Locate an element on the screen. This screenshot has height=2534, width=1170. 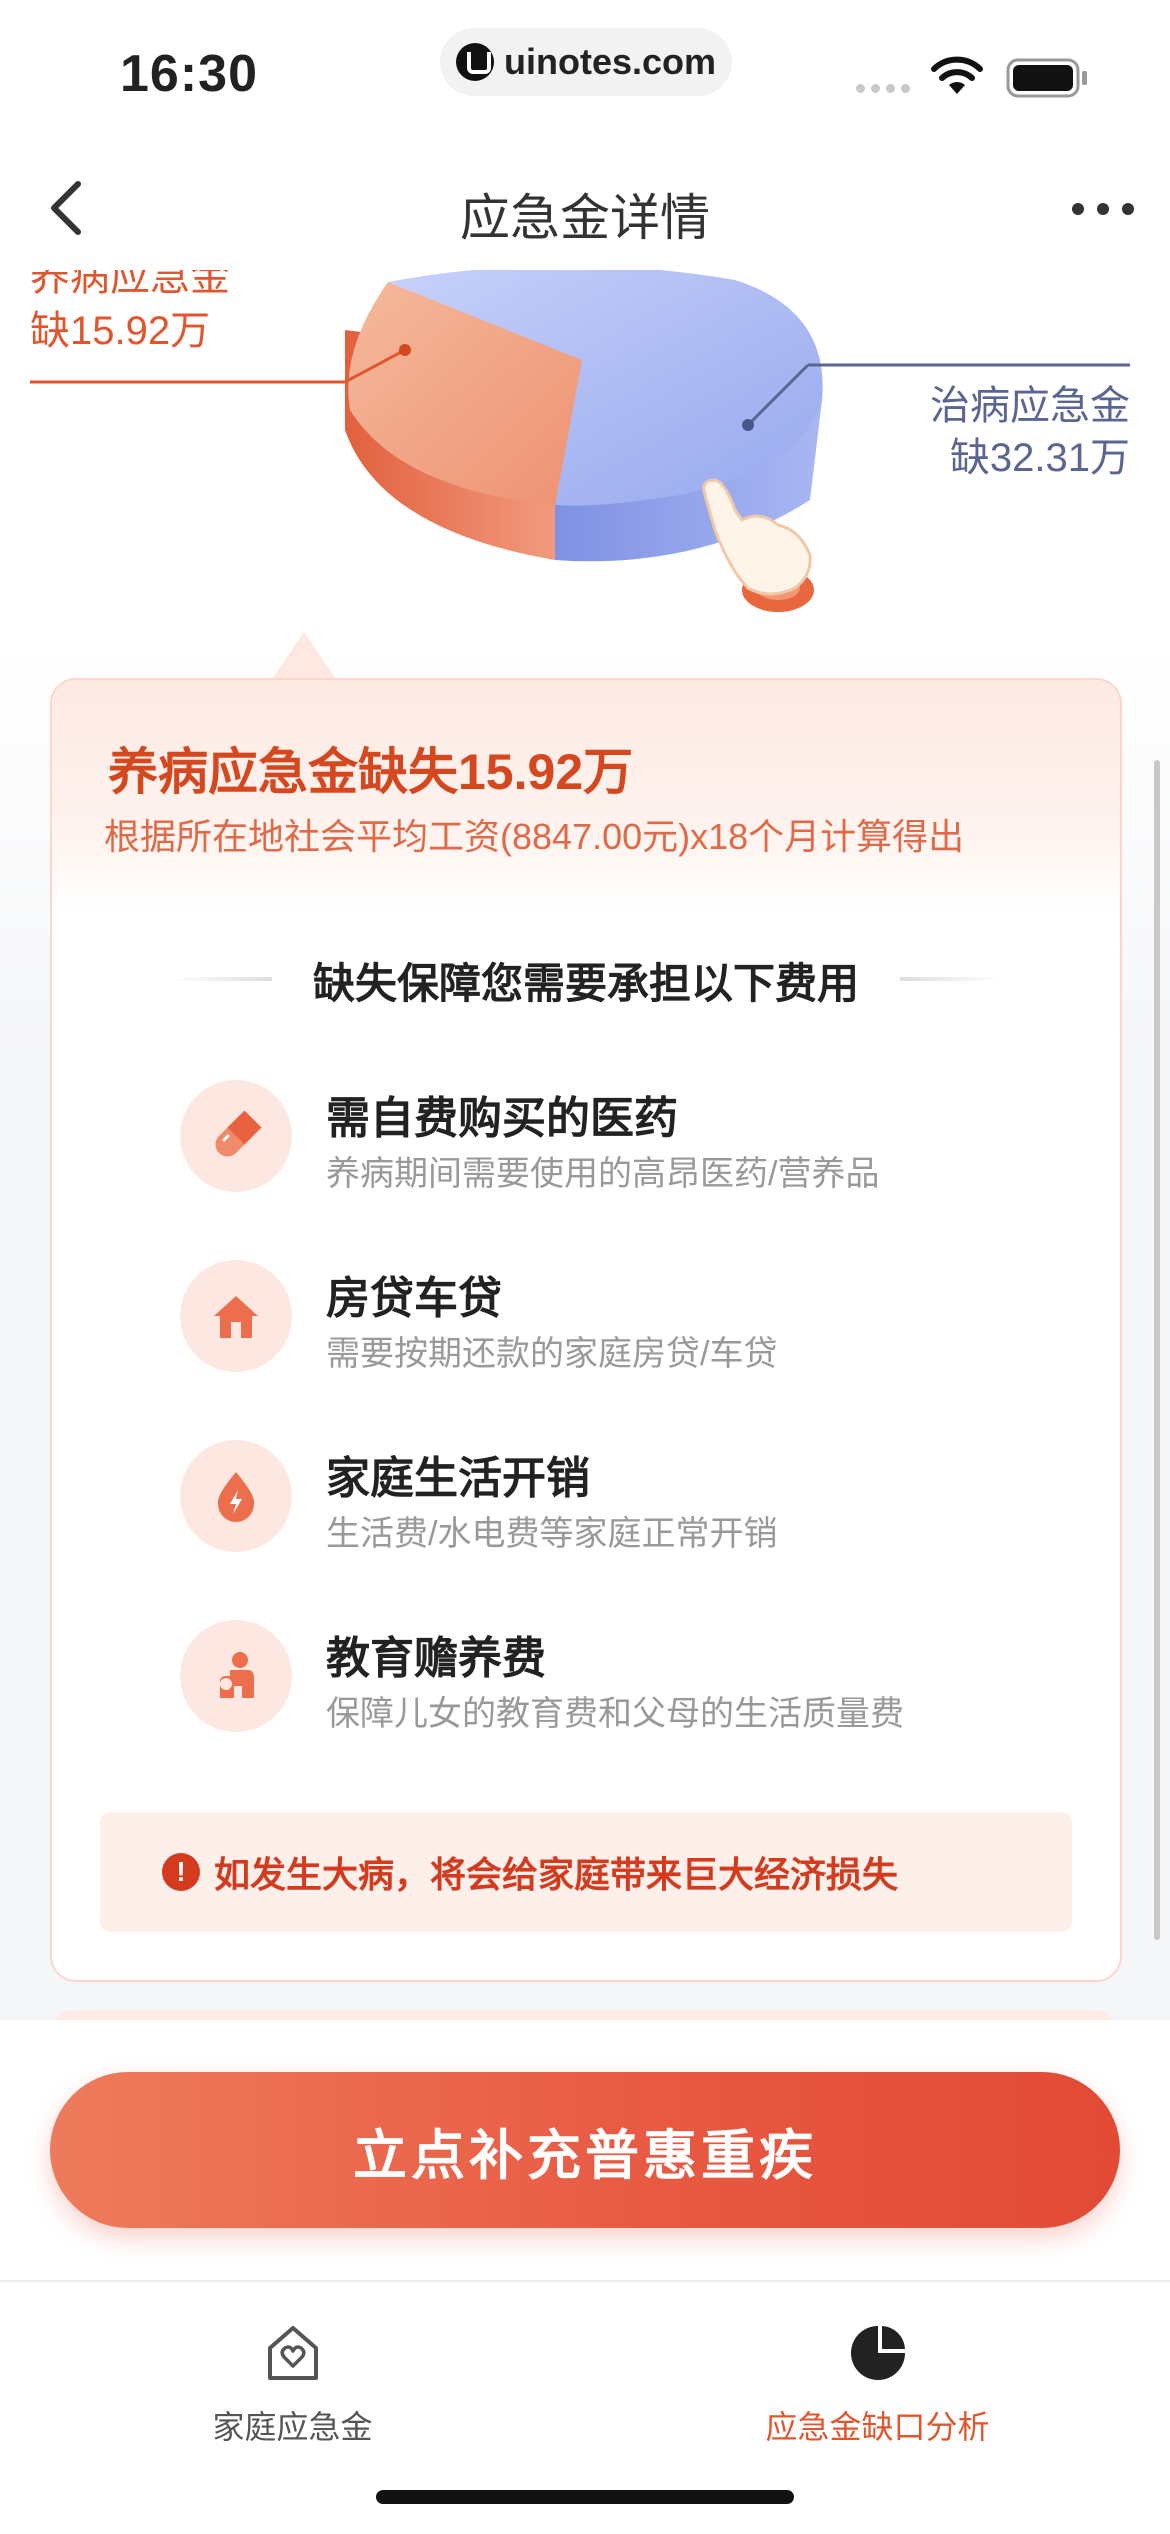
page-title: 应急金详情 is located at coordinates (585, 218).